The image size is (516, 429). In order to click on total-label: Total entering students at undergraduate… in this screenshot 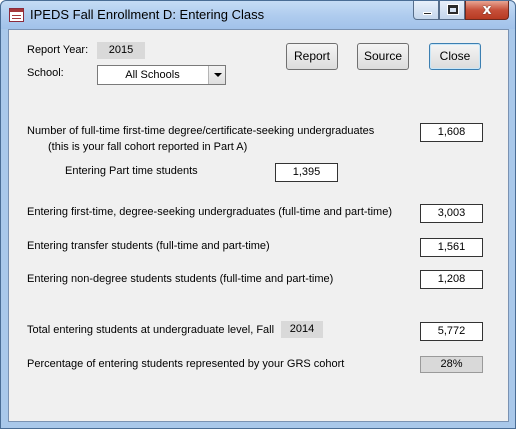, I will do `click(151, 330)`.